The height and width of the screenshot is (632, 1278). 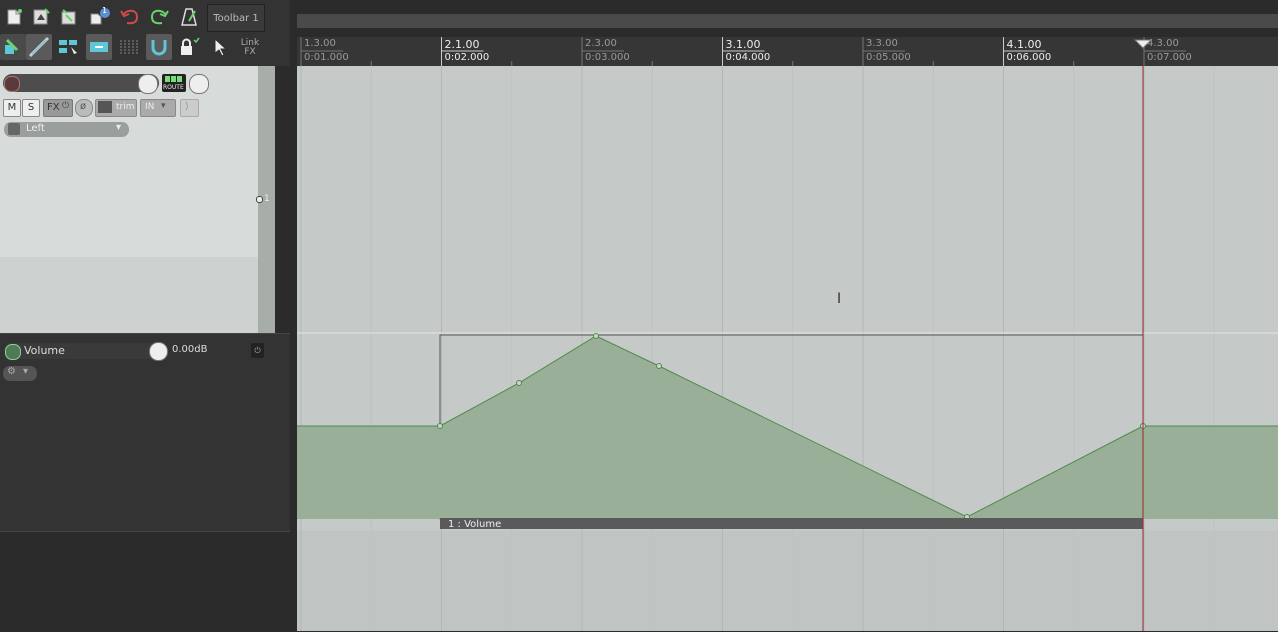 What do you see at coordinates (839, 299) in the screenshot?
I see `text-cursor-icon: I` at bounding box center [839, 299].